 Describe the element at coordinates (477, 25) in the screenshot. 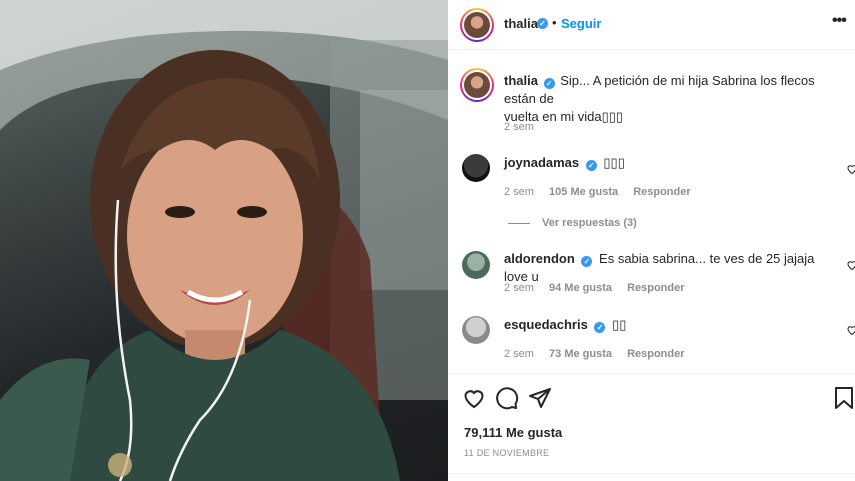

I see `avatar` at that location.